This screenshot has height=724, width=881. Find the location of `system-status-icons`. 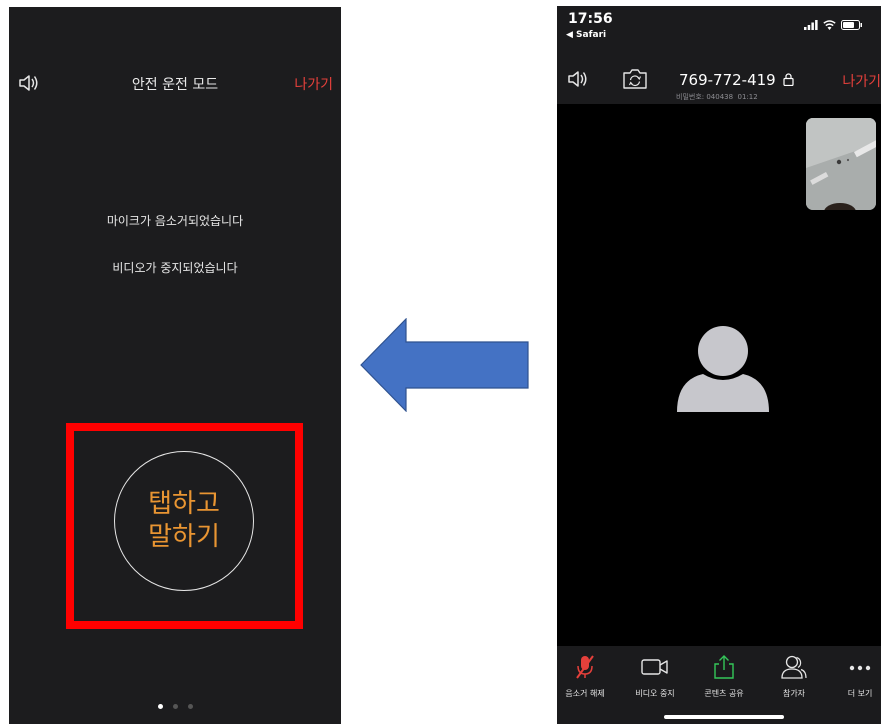

system-status-icons is located at coordinates (833, 25).